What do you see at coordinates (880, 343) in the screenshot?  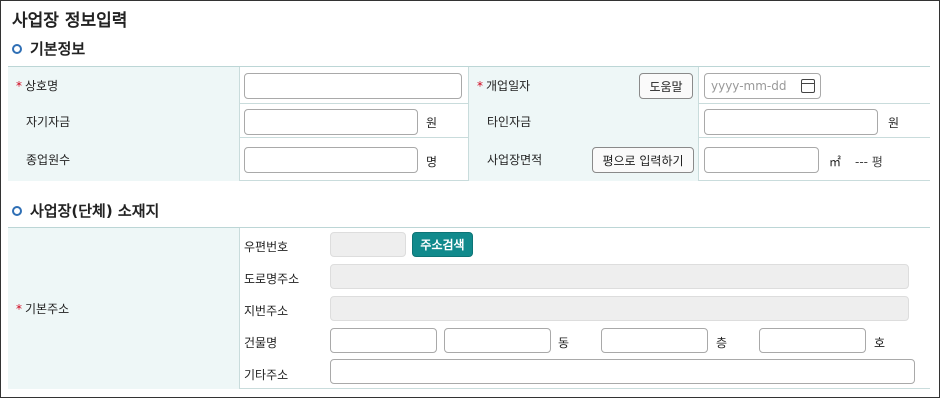 I see `ho-unit: 호` at bounding box center [880, 343].